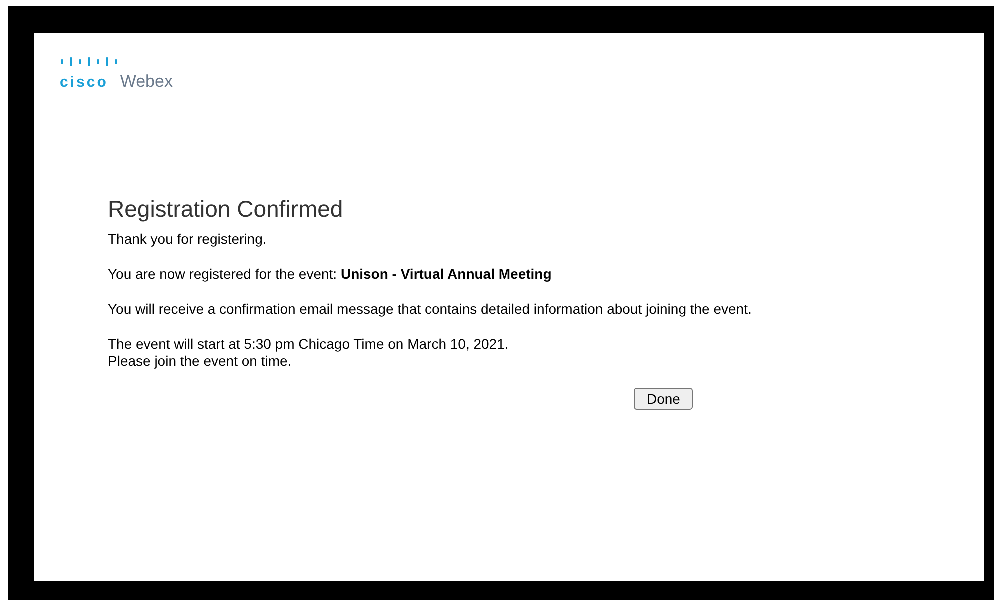 The width and height of the screenshot is (999, 606). Describe the element at coordinates (430, 309) in the screenshot. I see `message-text: You will receive a confirmation email message that contains detailed information about joining the event.` at that location.